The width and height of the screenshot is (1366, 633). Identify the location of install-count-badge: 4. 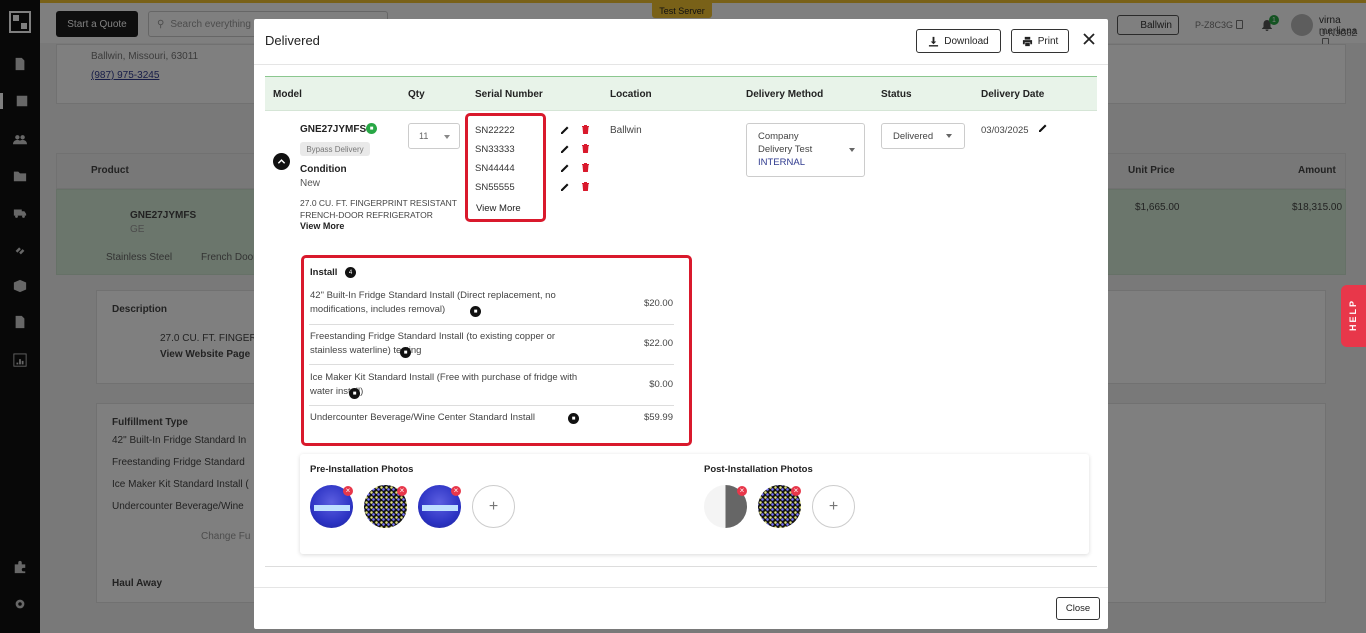
(350, 272).